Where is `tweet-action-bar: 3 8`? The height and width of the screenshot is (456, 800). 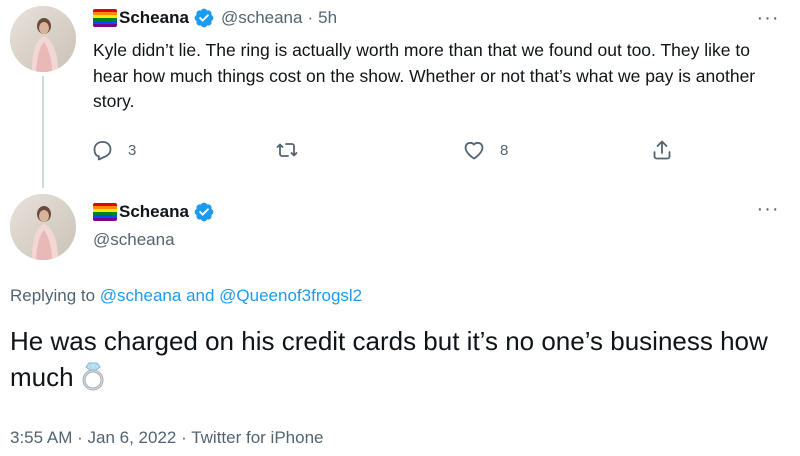 tweet-action-bar: 3 8 is located at coordinates (390, 151).